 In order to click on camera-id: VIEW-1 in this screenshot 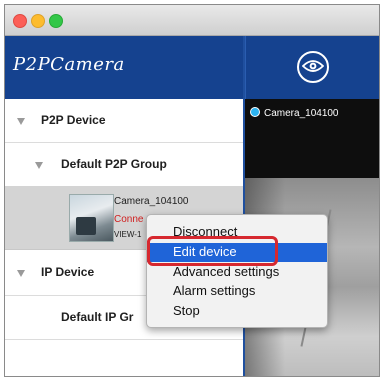, I will do `click(128, 234)`.